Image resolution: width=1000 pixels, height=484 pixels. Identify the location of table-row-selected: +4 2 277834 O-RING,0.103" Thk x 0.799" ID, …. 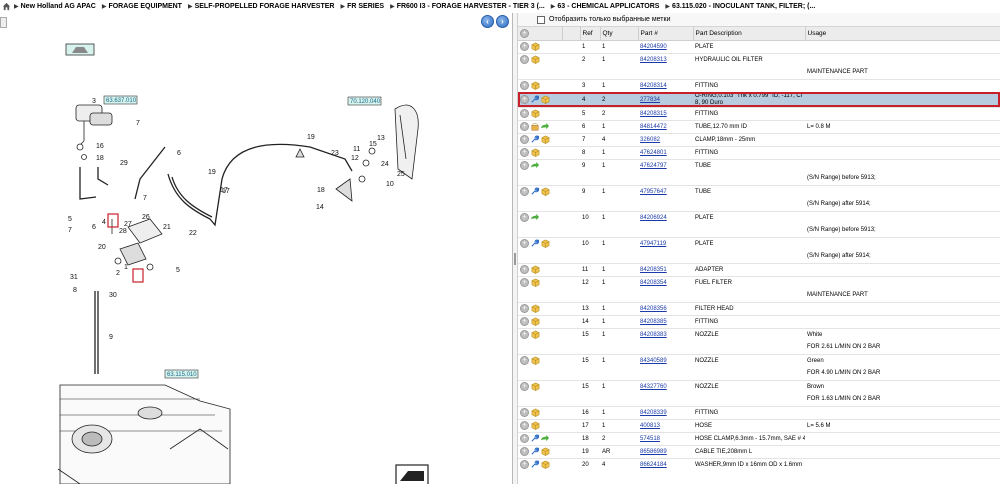
(759, 99).